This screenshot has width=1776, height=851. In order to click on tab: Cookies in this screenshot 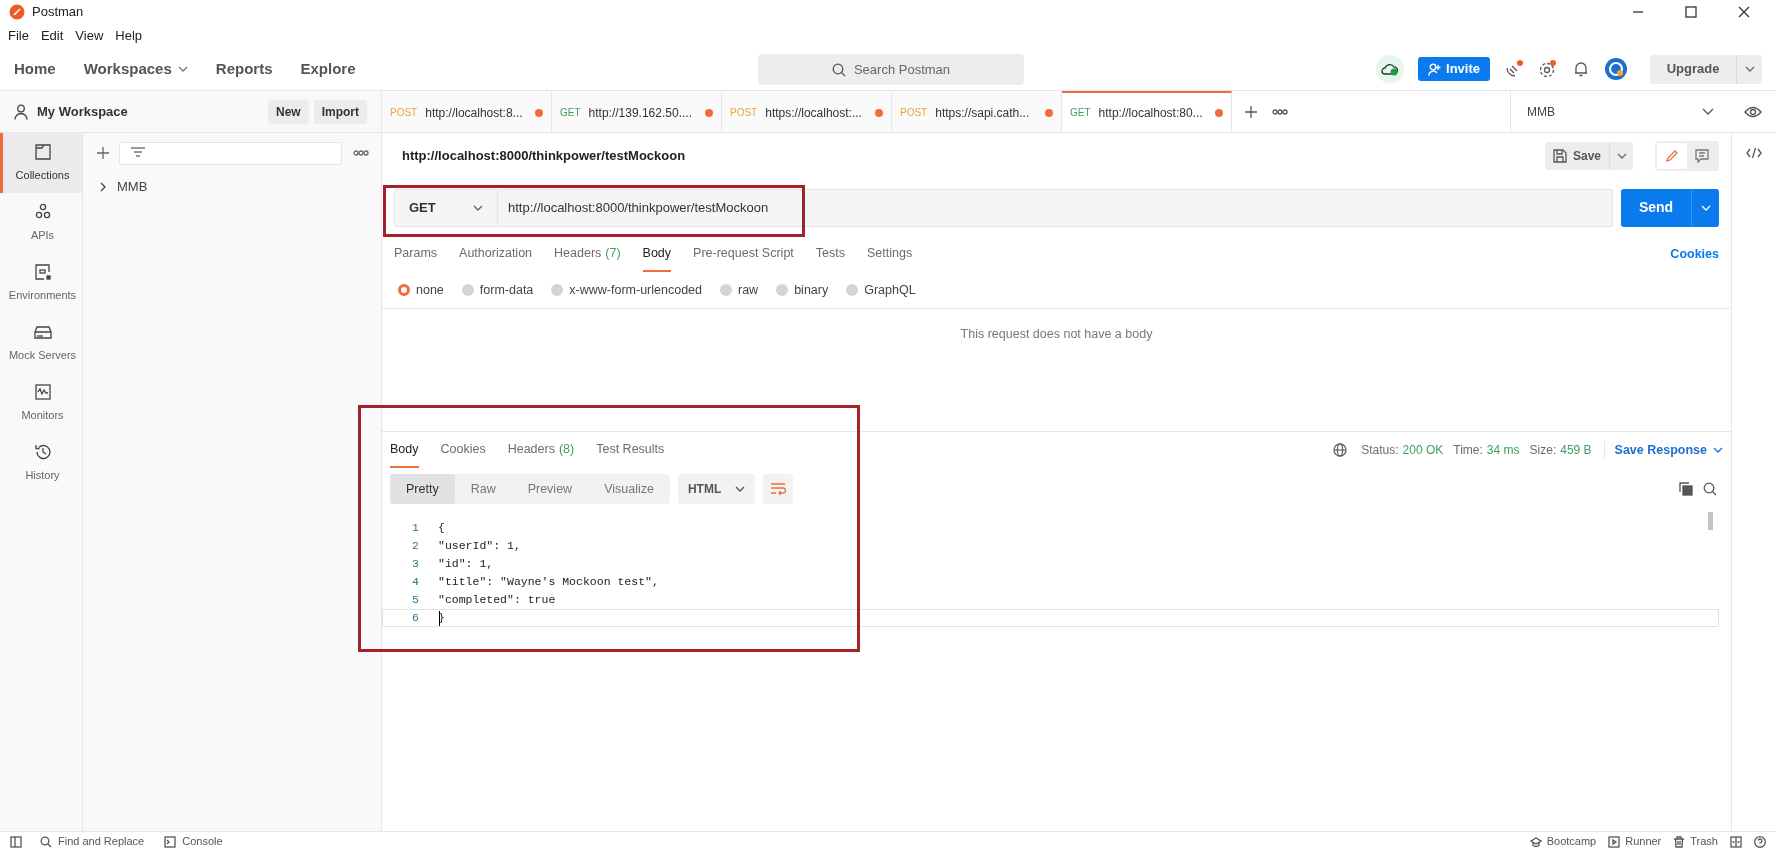, I will do `click(463, 450)`.